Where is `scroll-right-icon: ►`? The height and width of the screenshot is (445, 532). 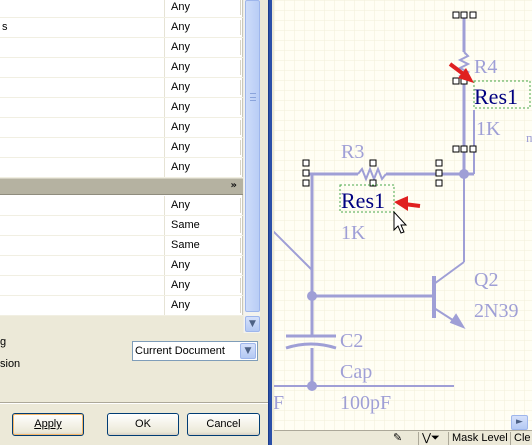
scroll-right-icon: ► is located at coordinates (519, 422).